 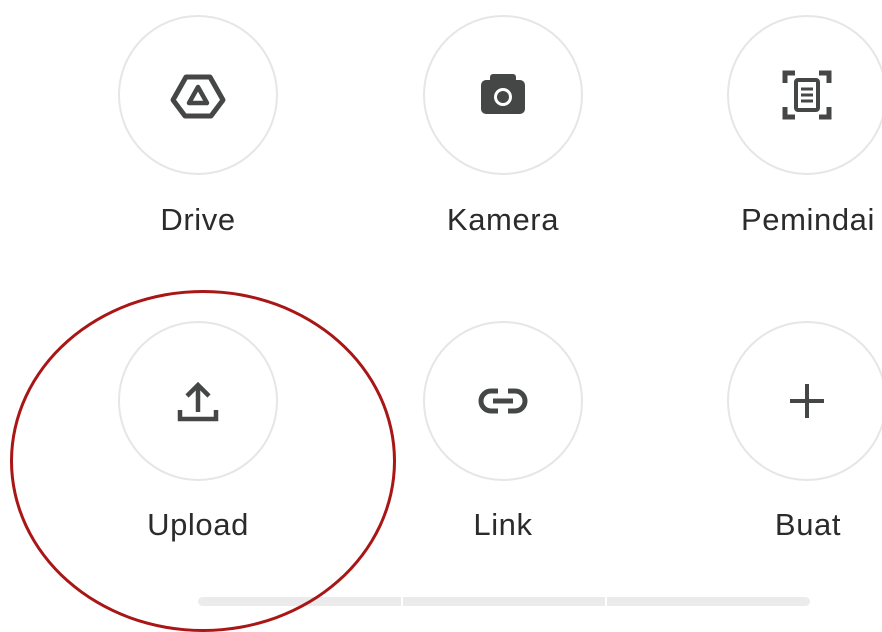 I want to click on google-drive-icon, so click(x=198, y=96).